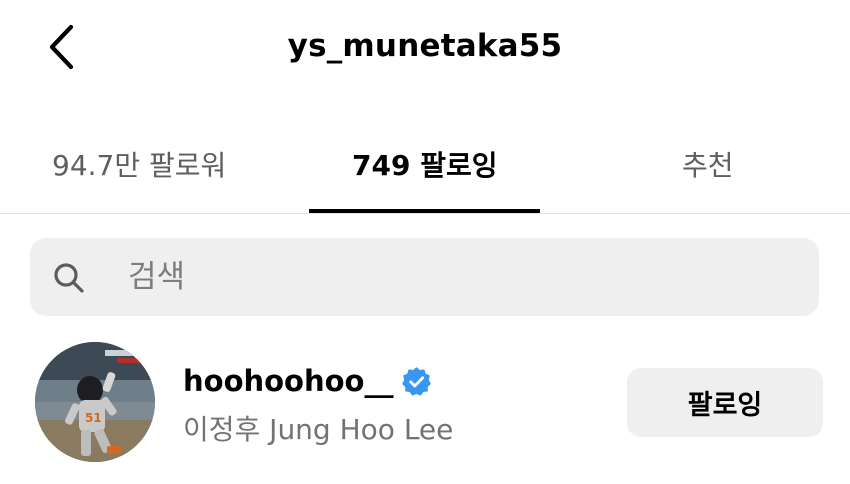 The height and width of the screenshot is (484, 850). Describe the element at coordinates (725, 402) in the screenshot. I see `following-button: 팔로잉` at that location.